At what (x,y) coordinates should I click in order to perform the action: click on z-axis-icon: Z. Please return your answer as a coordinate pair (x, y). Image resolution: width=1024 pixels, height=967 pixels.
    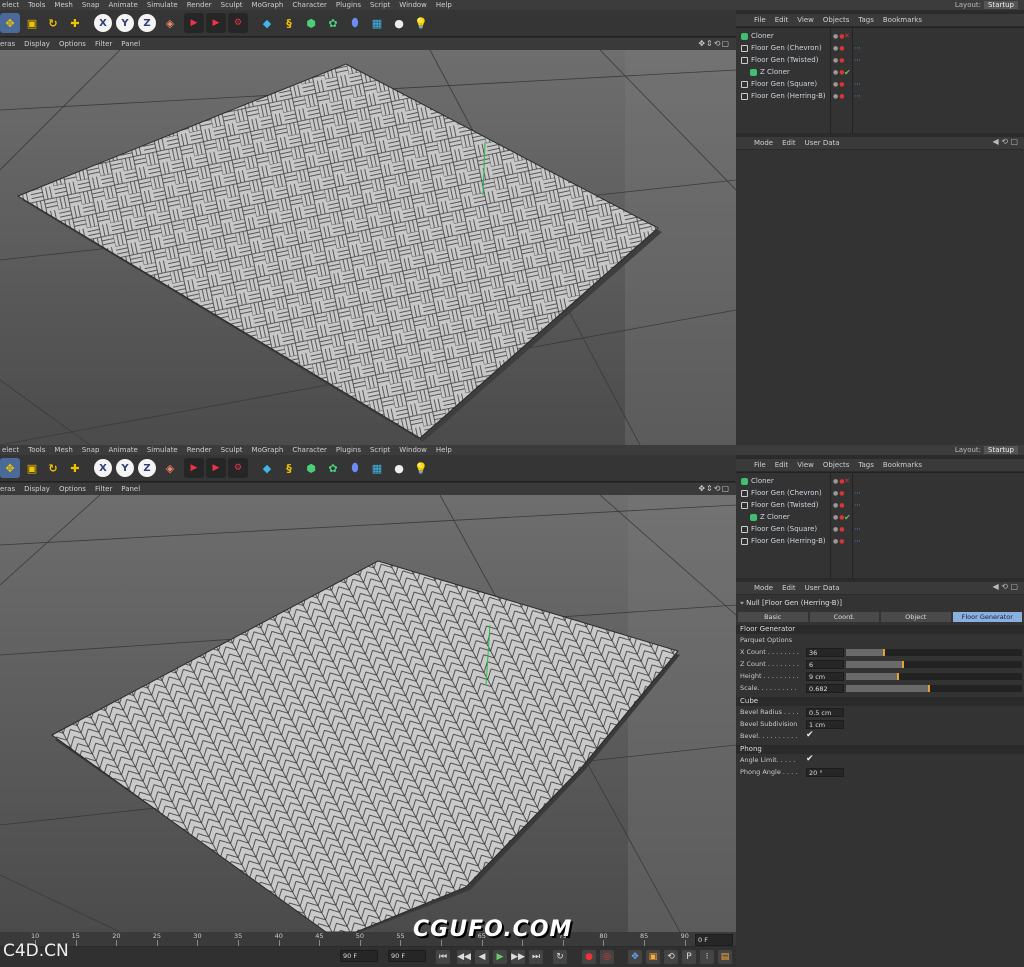
    Looking at the image, I should click on (147, 468).